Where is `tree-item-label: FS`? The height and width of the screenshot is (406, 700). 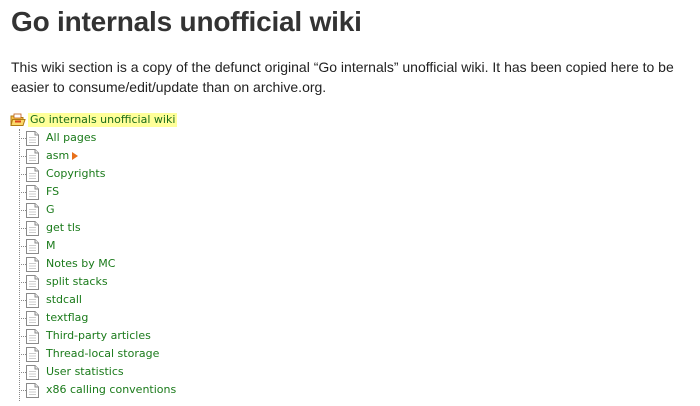
tree-item-label: FS is located at coordinates (52, 192).